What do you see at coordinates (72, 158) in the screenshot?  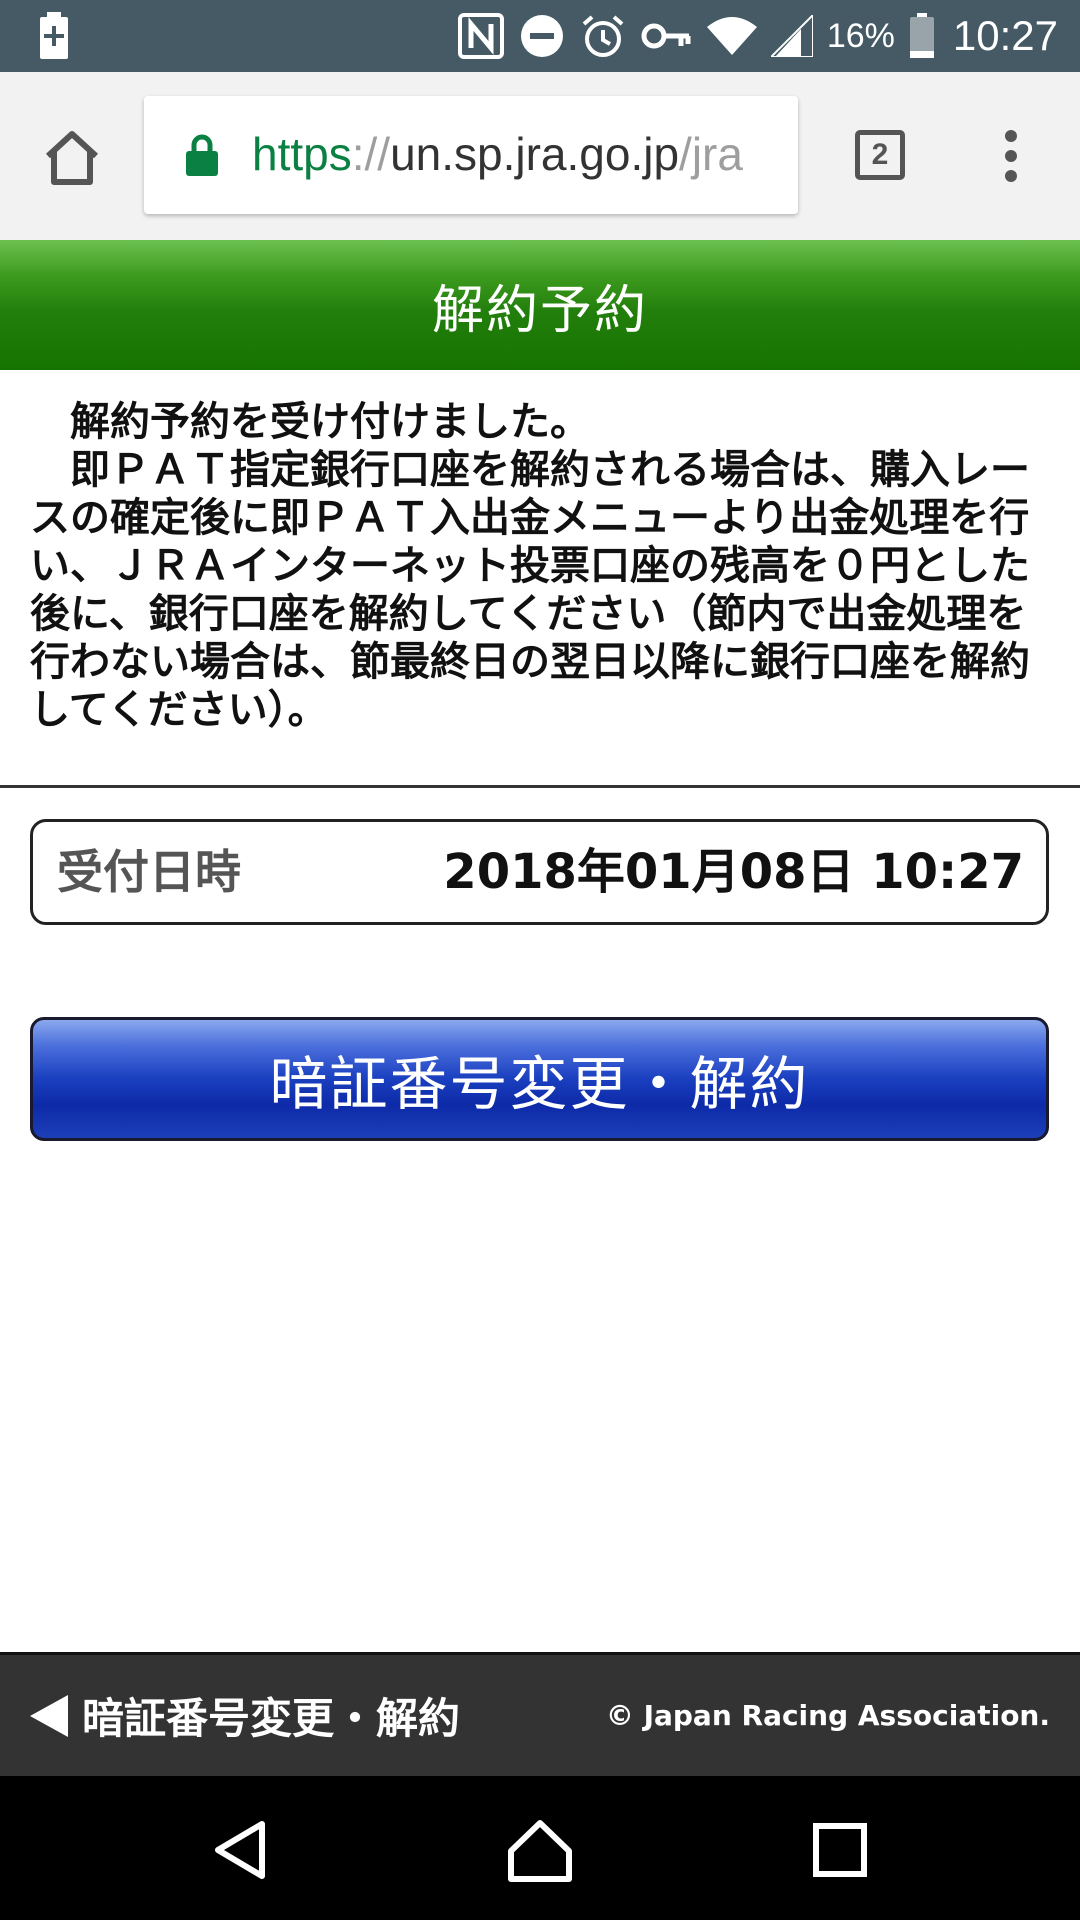 I see `browser-home-icon` at bounding box center [72, 158].